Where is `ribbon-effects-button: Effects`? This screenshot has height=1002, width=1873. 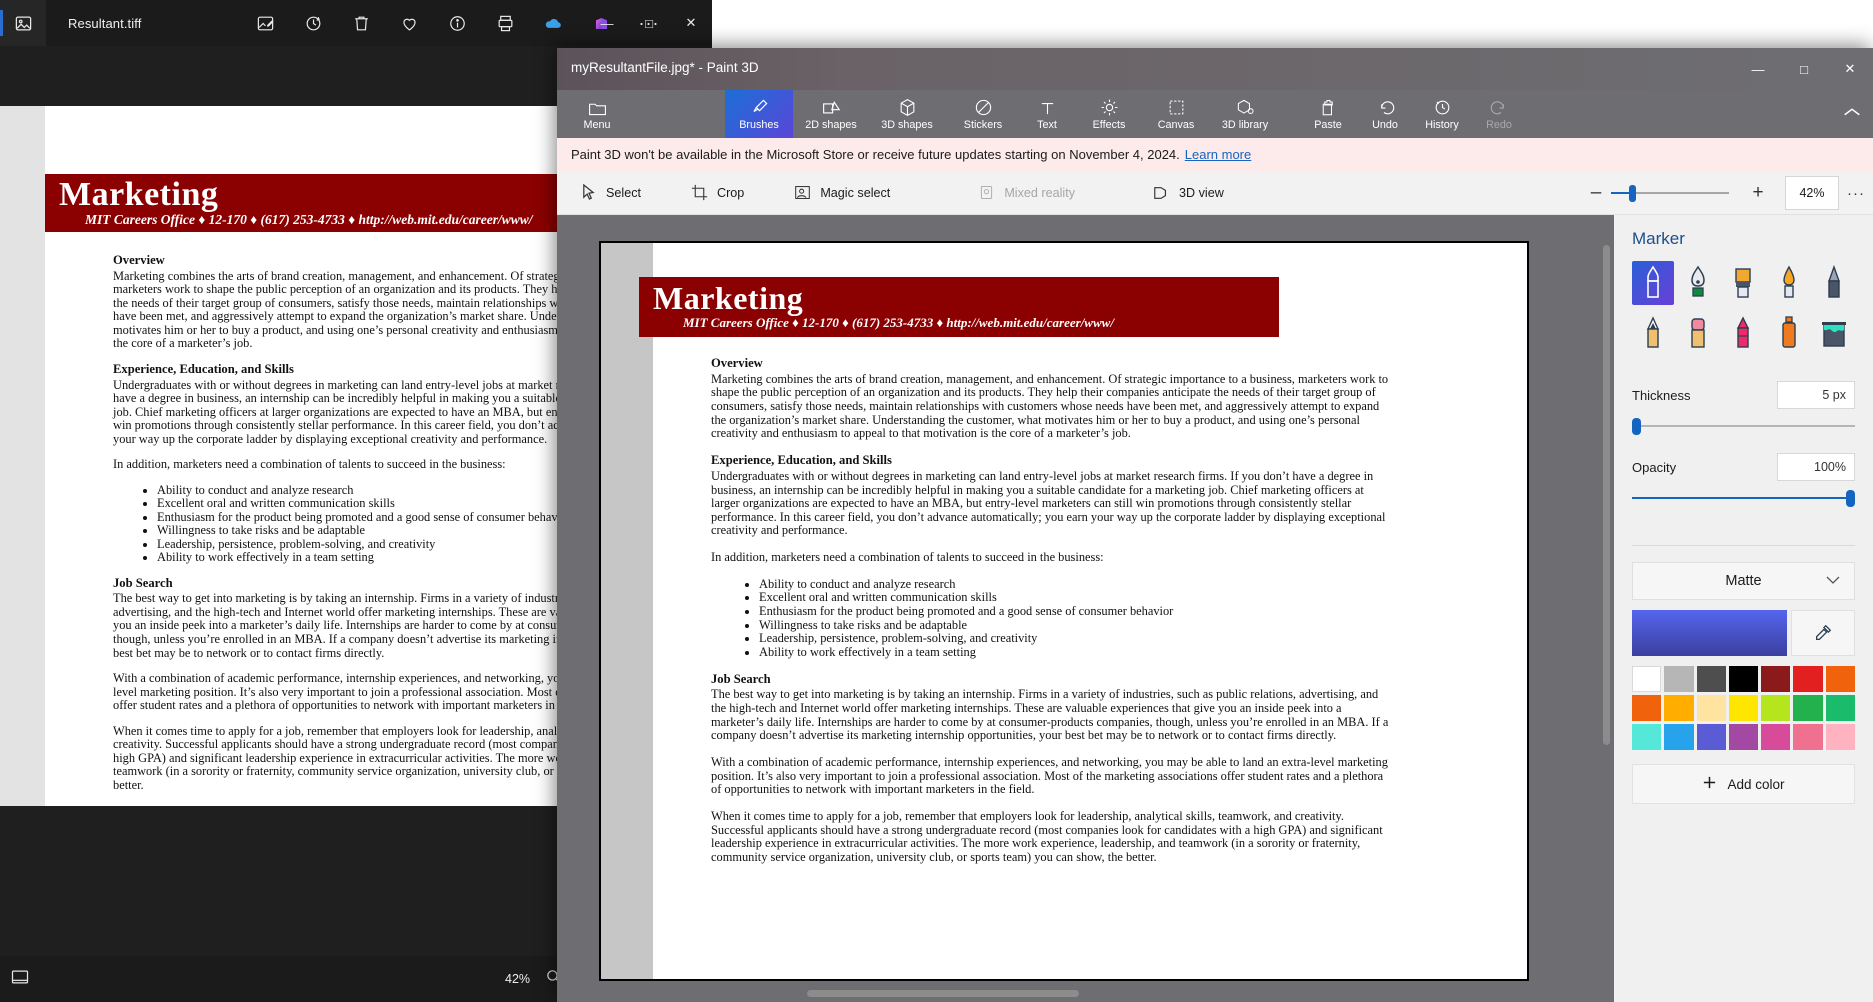
ribbon-effects-button: Effects is located at coordinates (1109, 114).